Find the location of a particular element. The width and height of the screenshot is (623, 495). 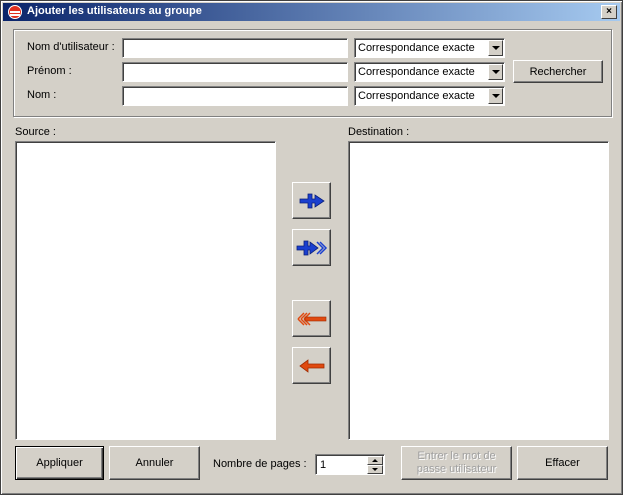

close-button: × is located at coordinates (609, 12).